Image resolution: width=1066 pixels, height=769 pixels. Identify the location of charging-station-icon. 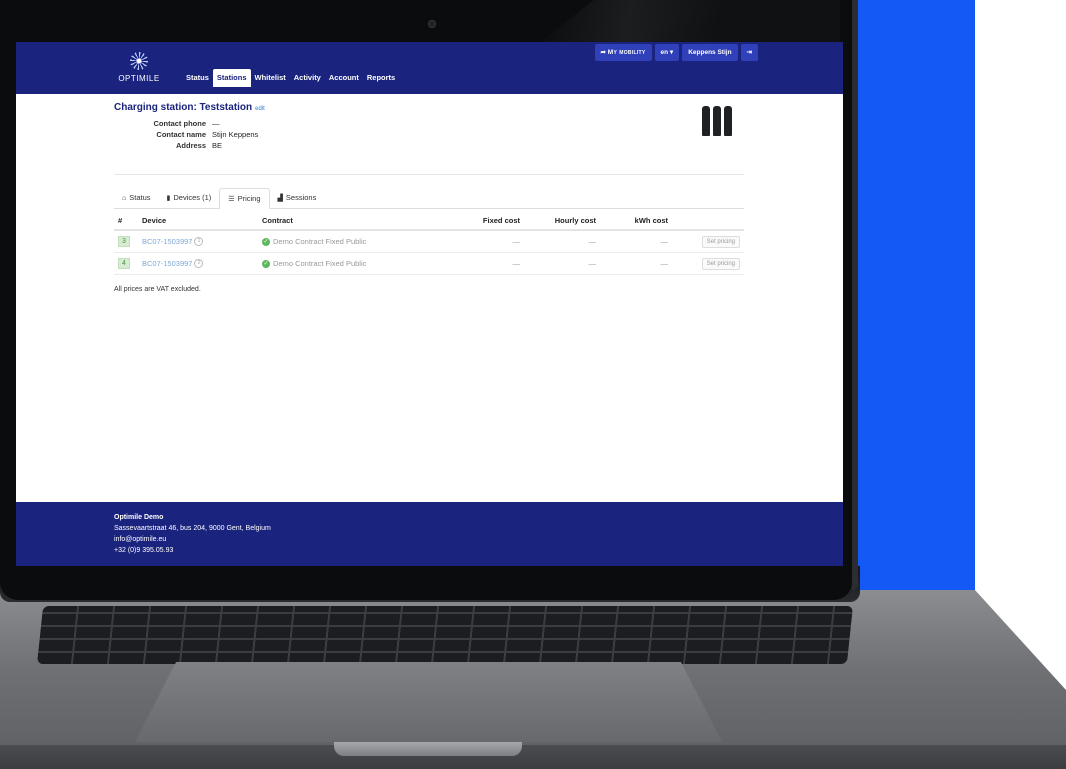
(717, 121).